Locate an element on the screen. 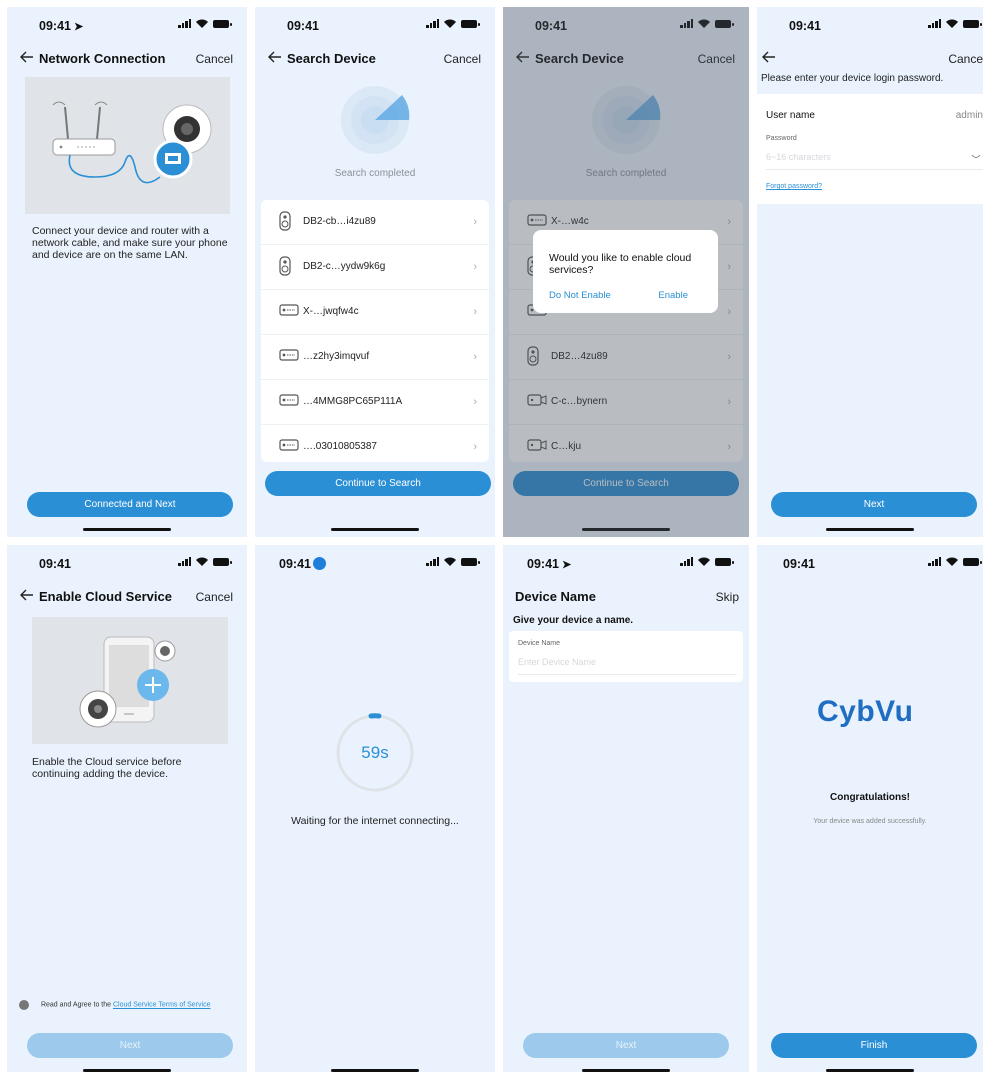 The width and height of the screenshot is (983, 1072). finish-button: Finish is located at coordinates (874, 1045).